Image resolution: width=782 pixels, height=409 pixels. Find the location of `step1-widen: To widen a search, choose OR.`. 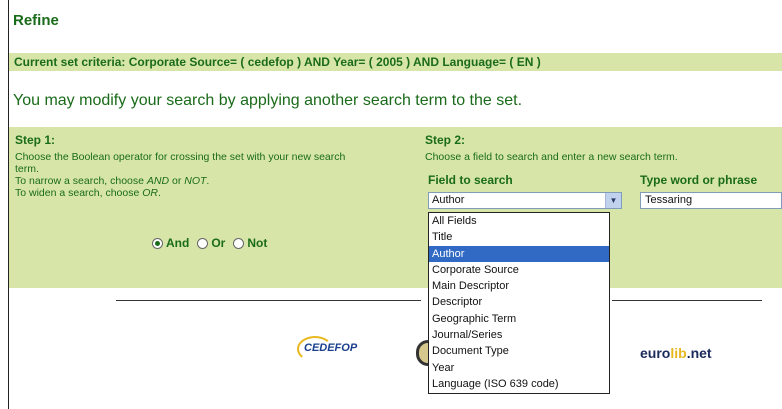

step1-widen: To widen a search, choose OR. is located at coordinates (88, 193).